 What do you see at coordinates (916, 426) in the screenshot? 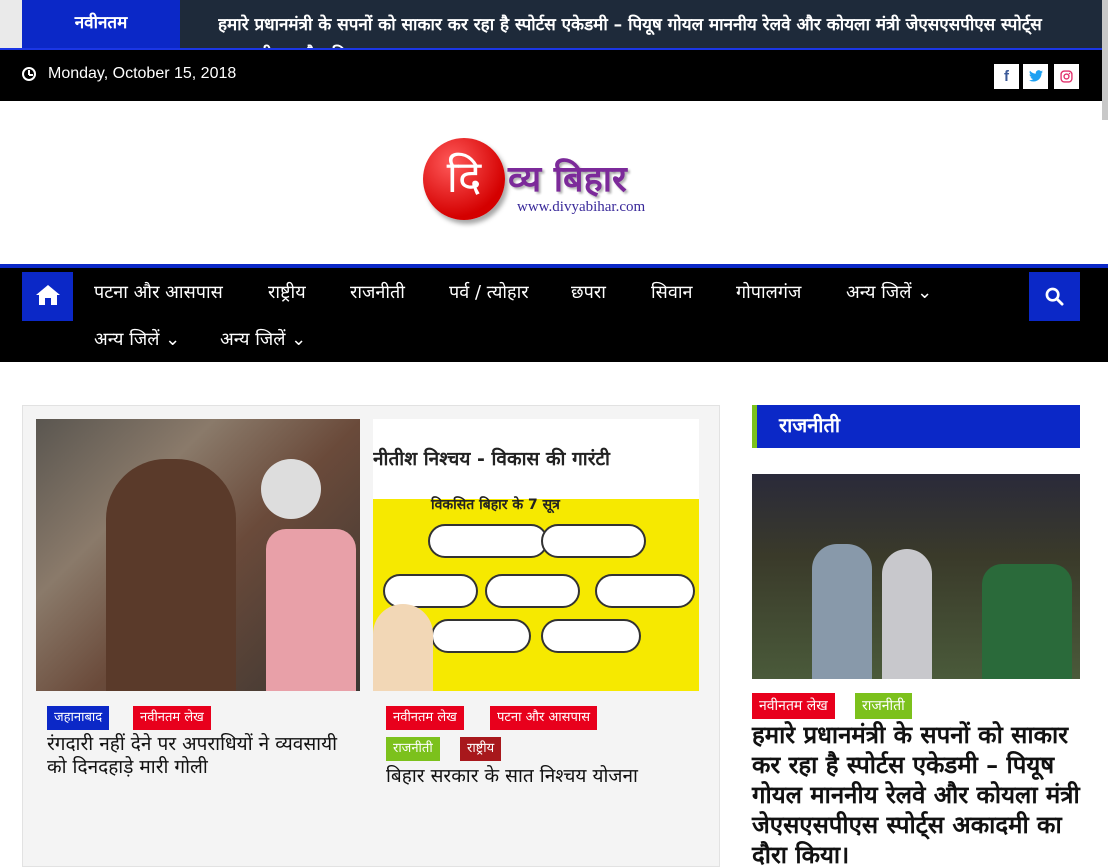
I see `sidebar-section-heading: राजनीती` at bounding box center [916, 426].